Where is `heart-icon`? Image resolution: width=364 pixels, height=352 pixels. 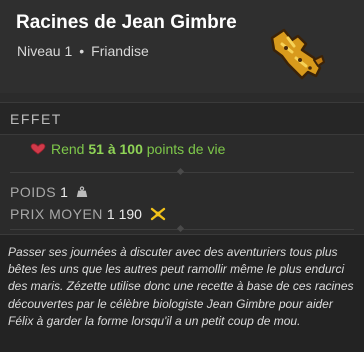
heart-icon is located at coordinates (38, 149).